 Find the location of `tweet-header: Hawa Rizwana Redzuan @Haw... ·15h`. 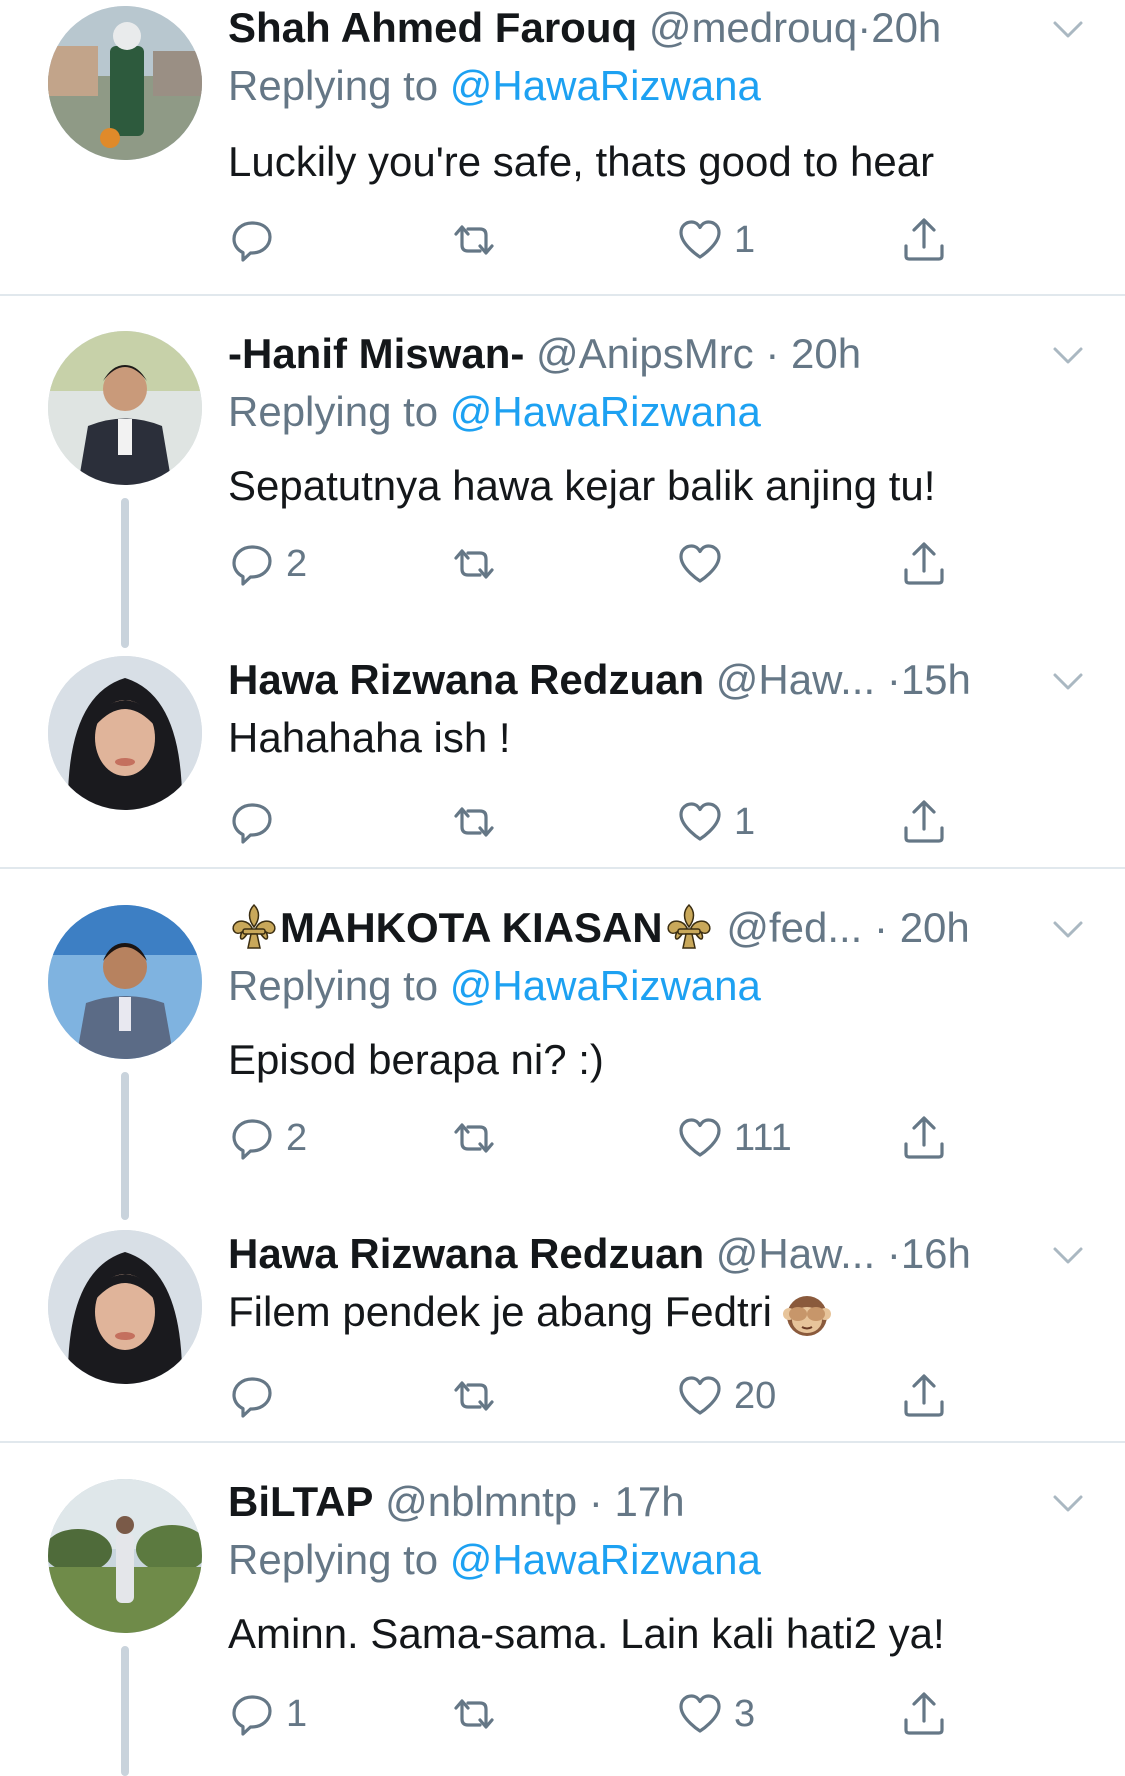

tweet-header: Hawa Rizwana Redzuan @Haw... ·15h is located at coordinates (641, 680).